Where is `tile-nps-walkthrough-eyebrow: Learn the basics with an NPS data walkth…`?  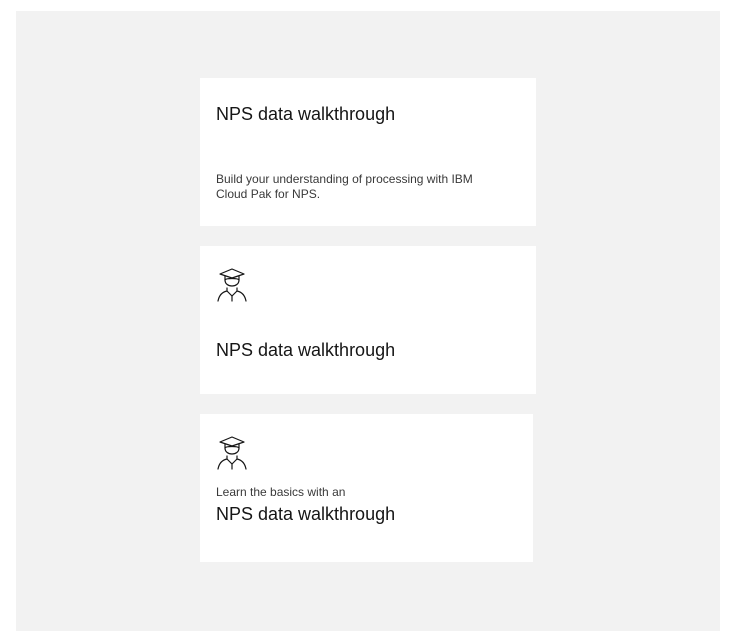
tile-nps-walkthrough-eyebrow: Learn the basics with an NPS data walkth… is located at coordinates (366, 488).